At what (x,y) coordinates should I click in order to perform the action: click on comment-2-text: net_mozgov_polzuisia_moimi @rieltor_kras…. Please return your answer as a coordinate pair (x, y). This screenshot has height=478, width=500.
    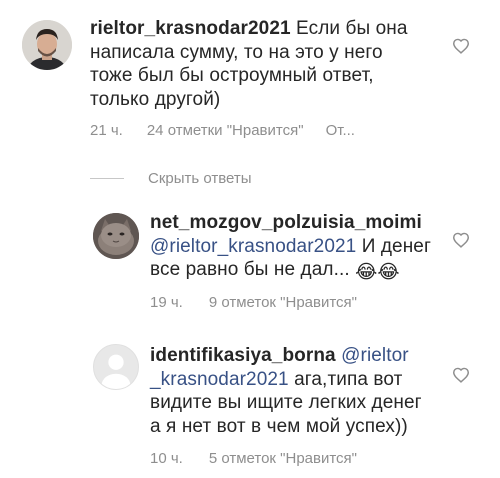
    Looking at the image, I should click on (290, 247).